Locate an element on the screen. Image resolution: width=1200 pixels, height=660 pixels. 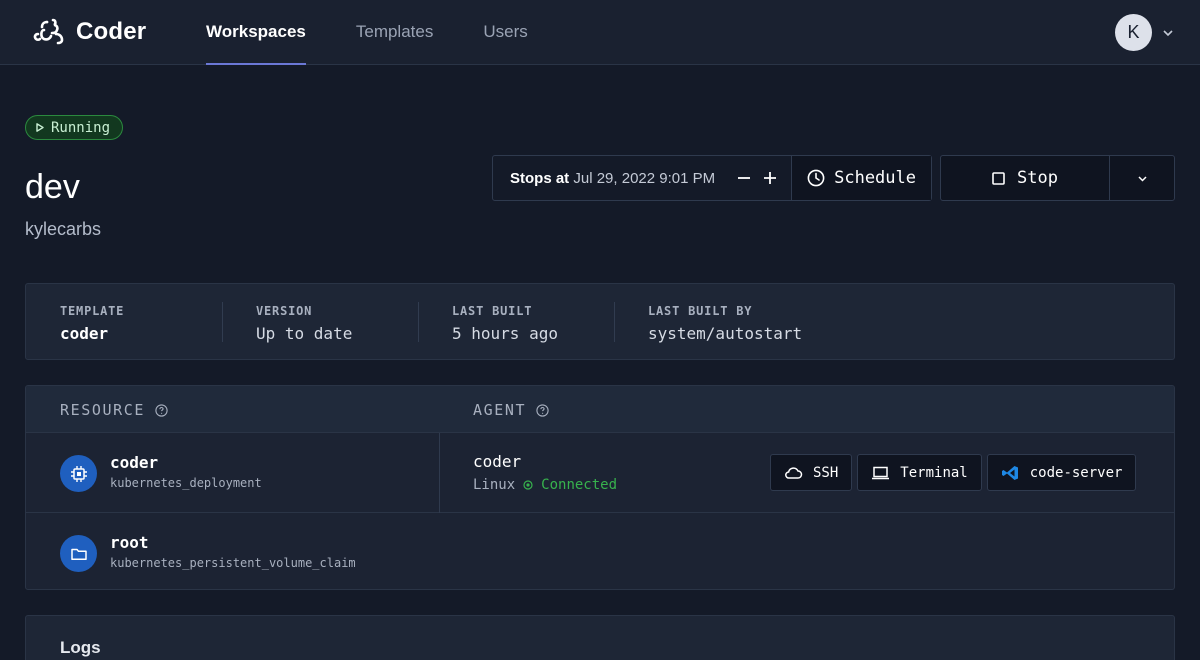
status-badge: Running is located at coordinates (74, 127).